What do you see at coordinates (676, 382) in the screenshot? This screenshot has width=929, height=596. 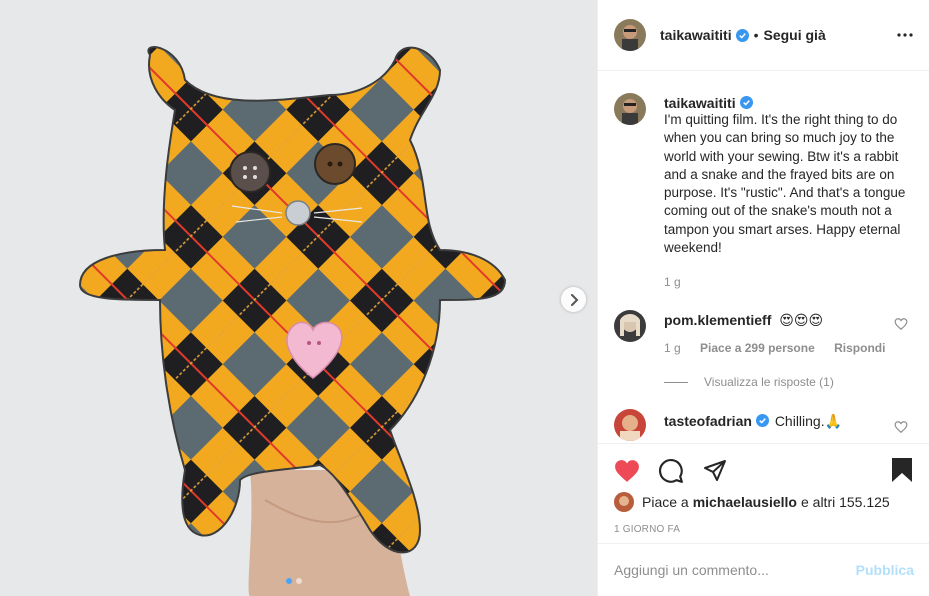 I see `replies-divider` at bounding box center [676, 382].